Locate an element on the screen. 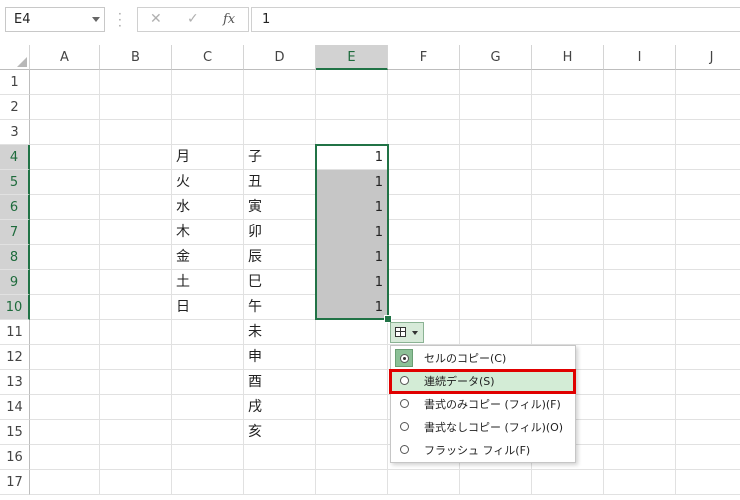  row-header-15: 15 is located at coordinates (15, 432).